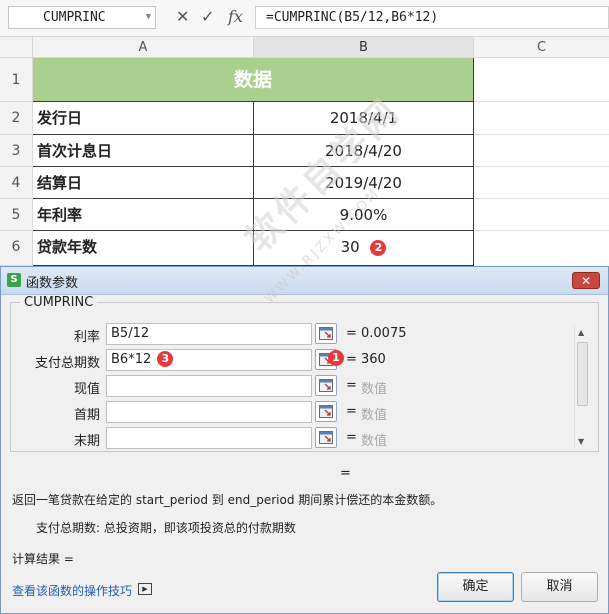 Image resolution: width=609 pixels, height=614 pixels. I want to click on collapse-dialog-button-rate, so click(326, 333).